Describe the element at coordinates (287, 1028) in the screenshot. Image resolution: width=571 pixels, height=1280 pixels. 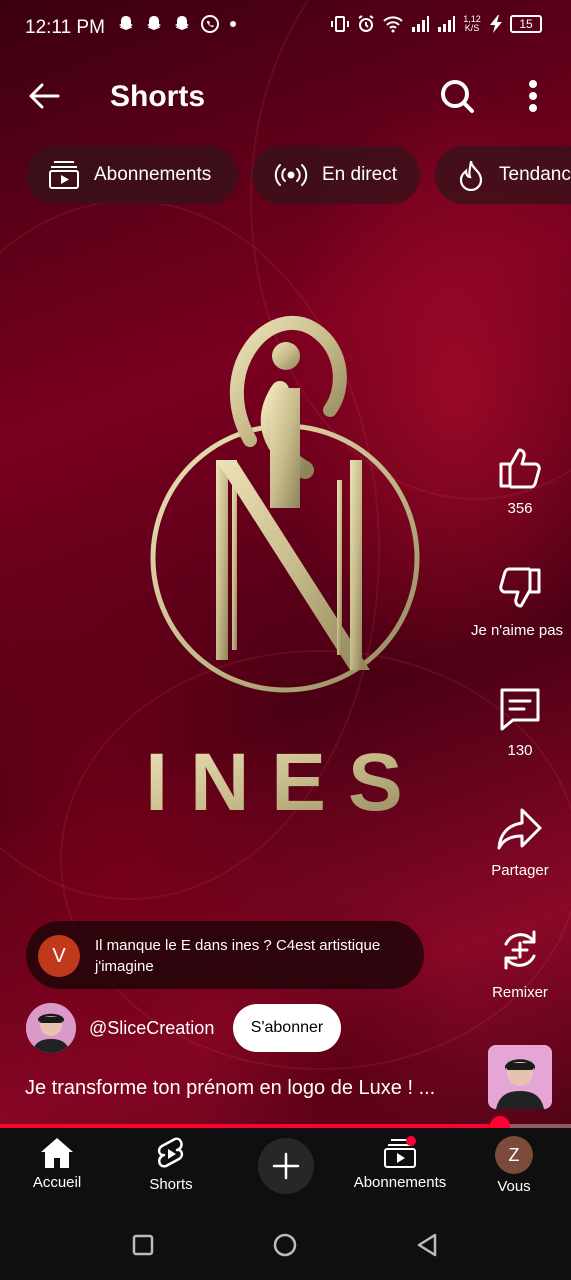
I see `subscribe-button: S'abonner` at that location.